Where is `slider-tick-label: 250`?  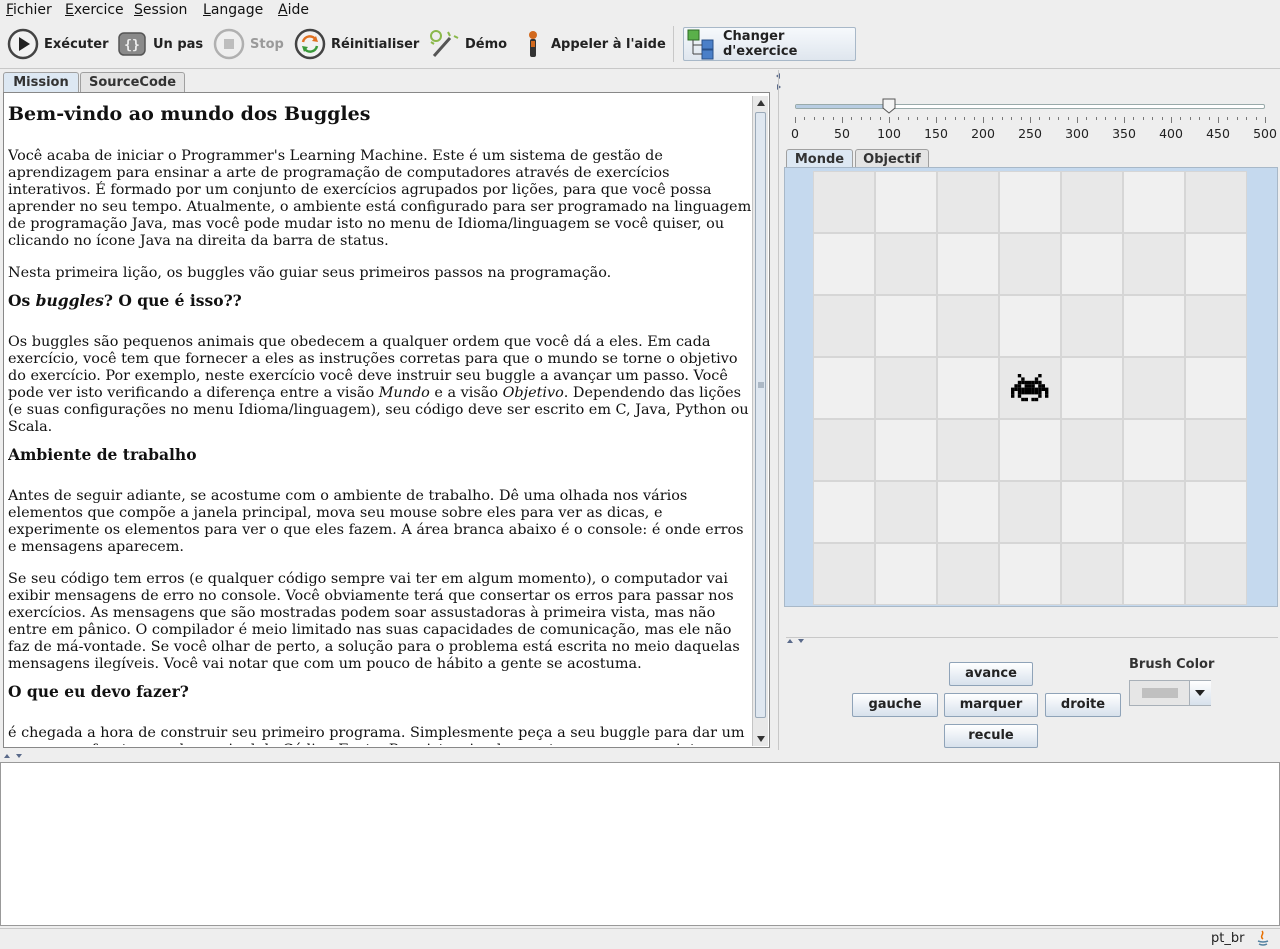 slider-tick-label: 250 is located at coordinates (1030, 133).